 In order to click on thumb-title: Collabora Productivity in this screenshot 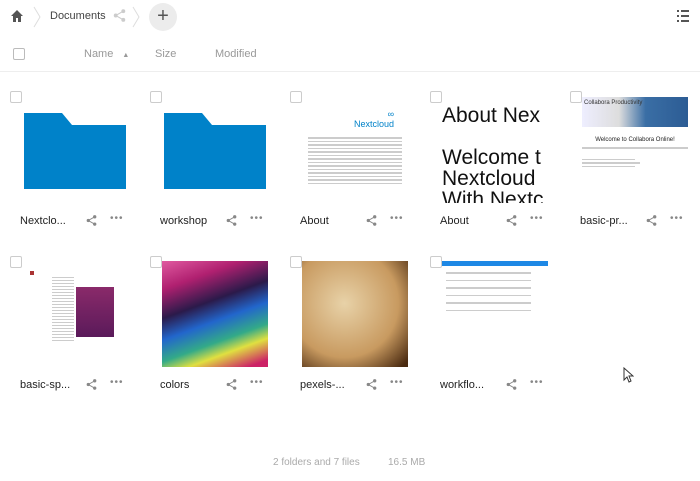, I will do `click(635, 112)`.